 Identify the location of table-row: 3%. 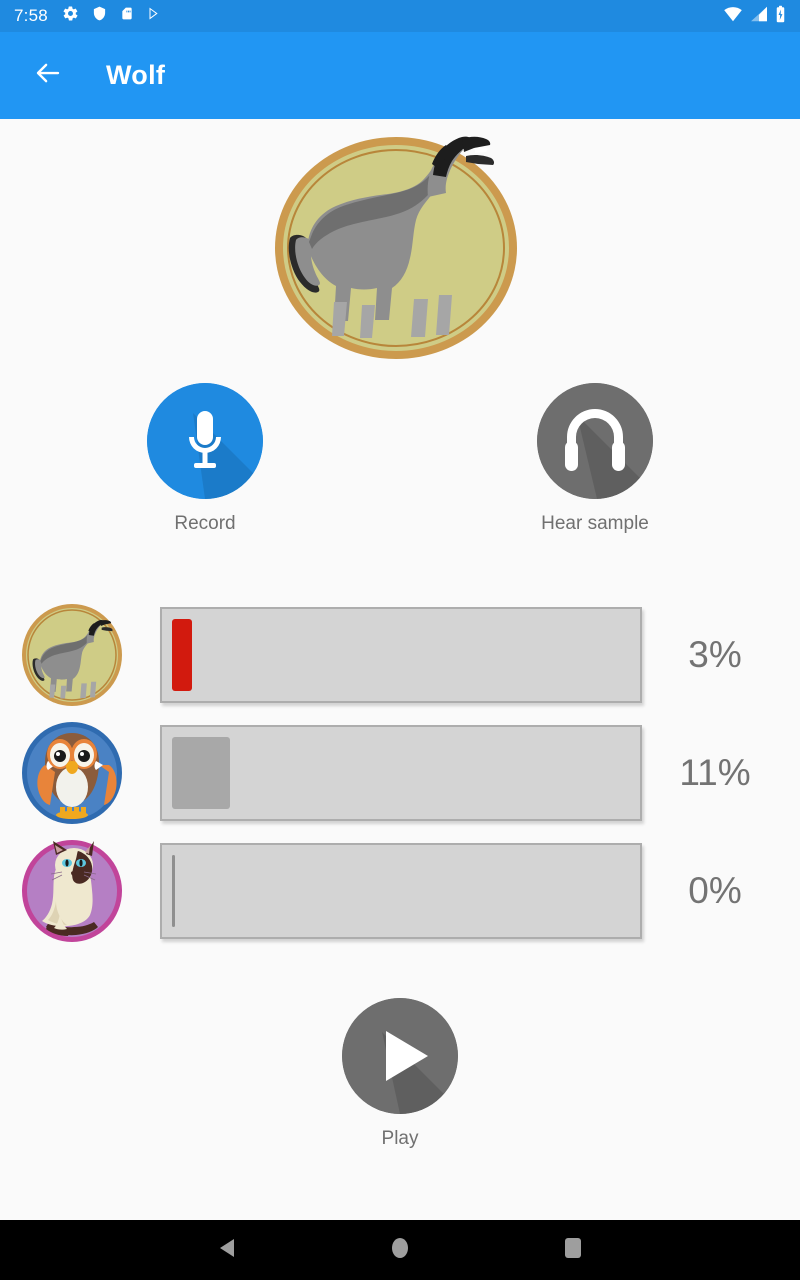
(400, 655).